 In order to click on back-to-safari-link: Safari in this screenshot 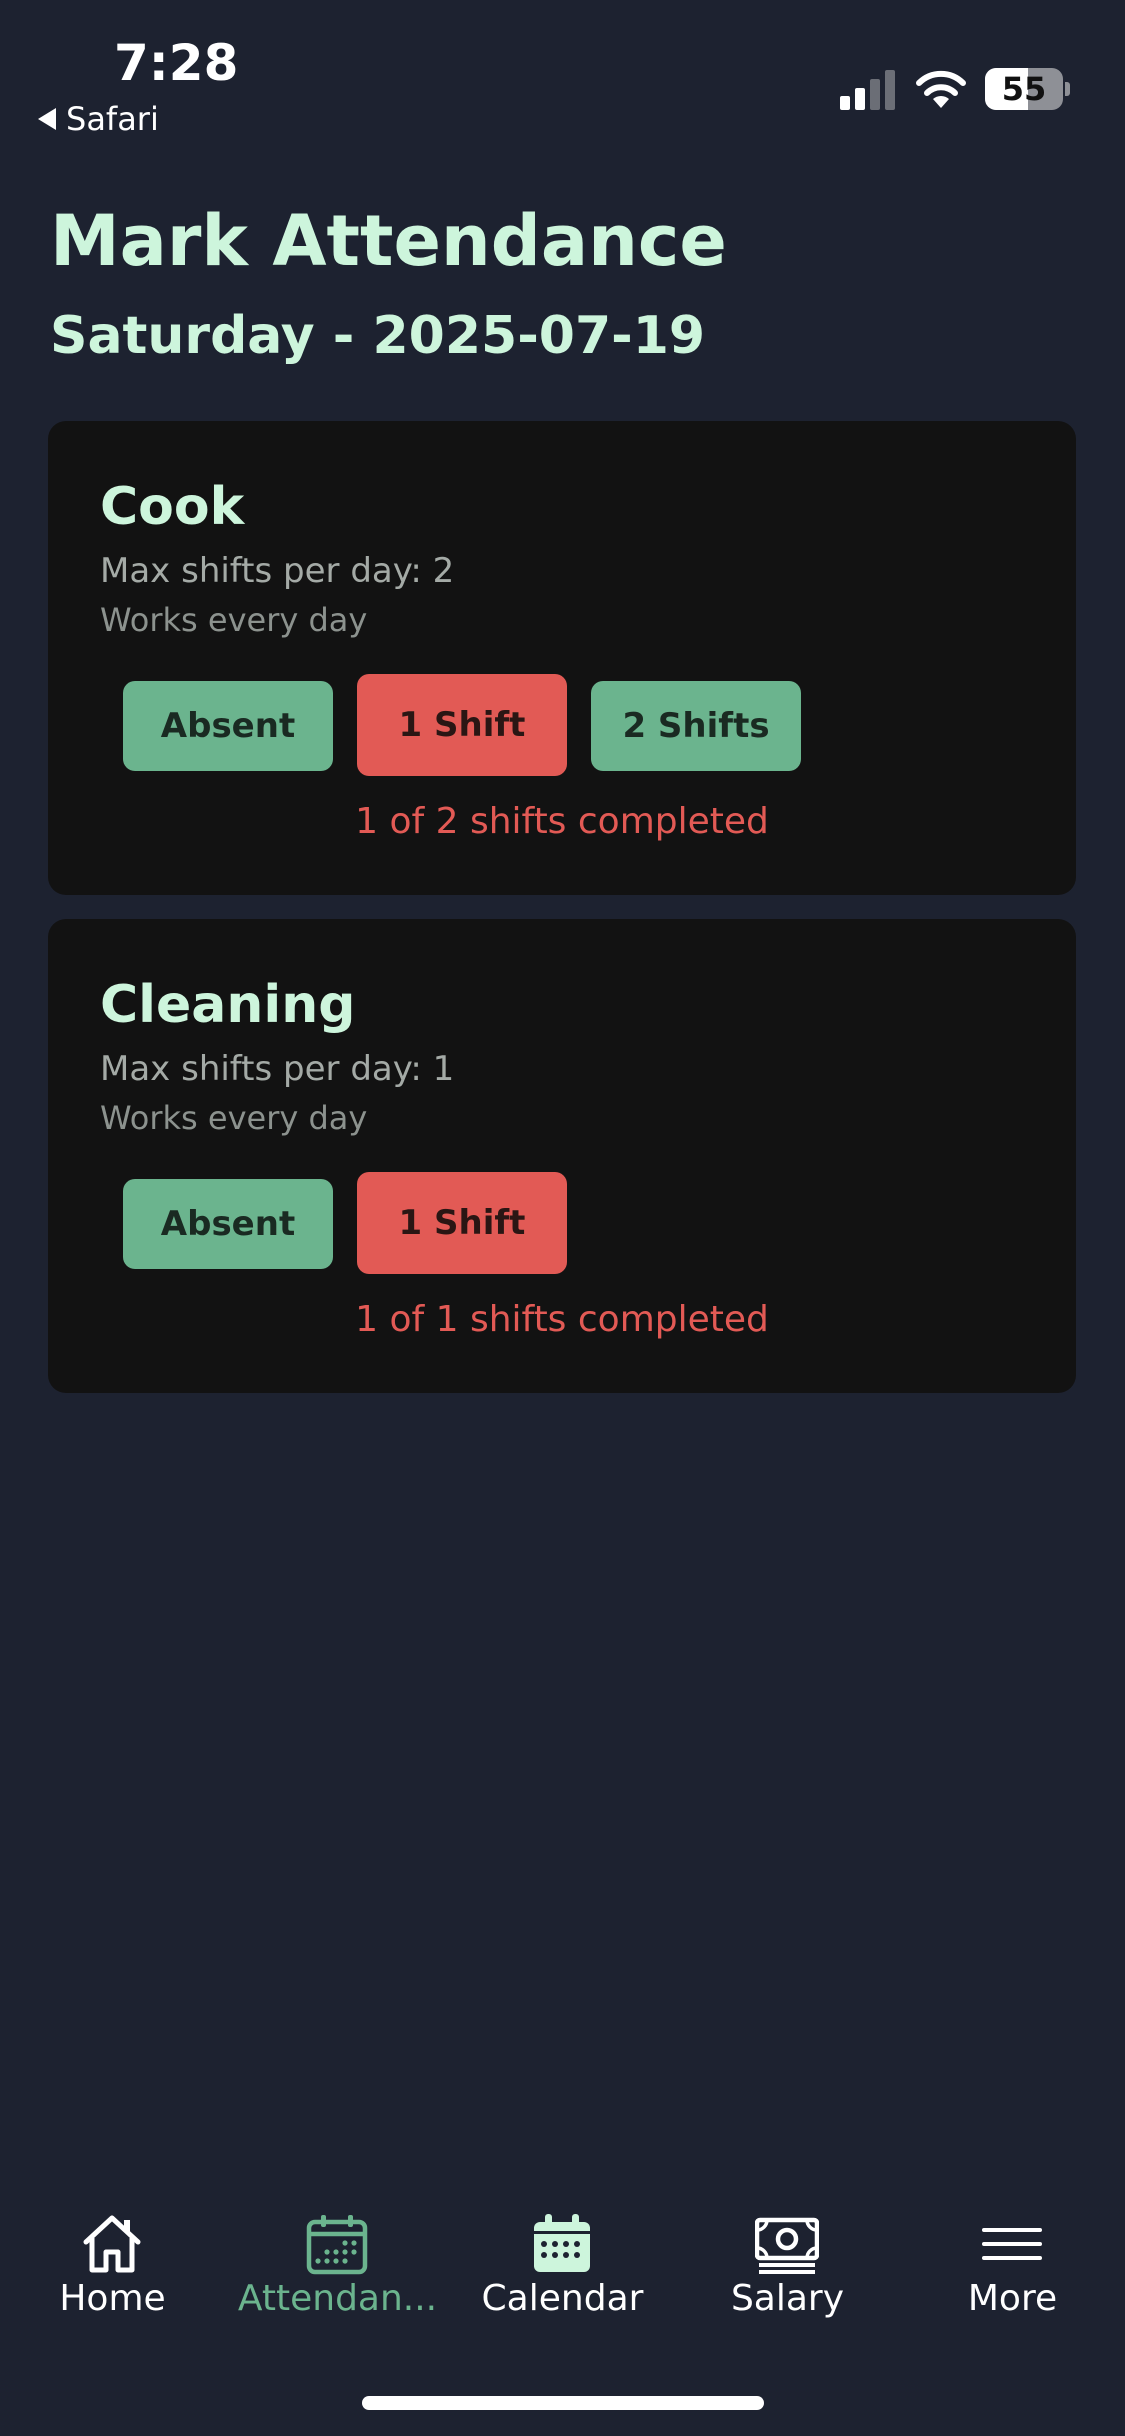, I will do `click(98, 119)`.